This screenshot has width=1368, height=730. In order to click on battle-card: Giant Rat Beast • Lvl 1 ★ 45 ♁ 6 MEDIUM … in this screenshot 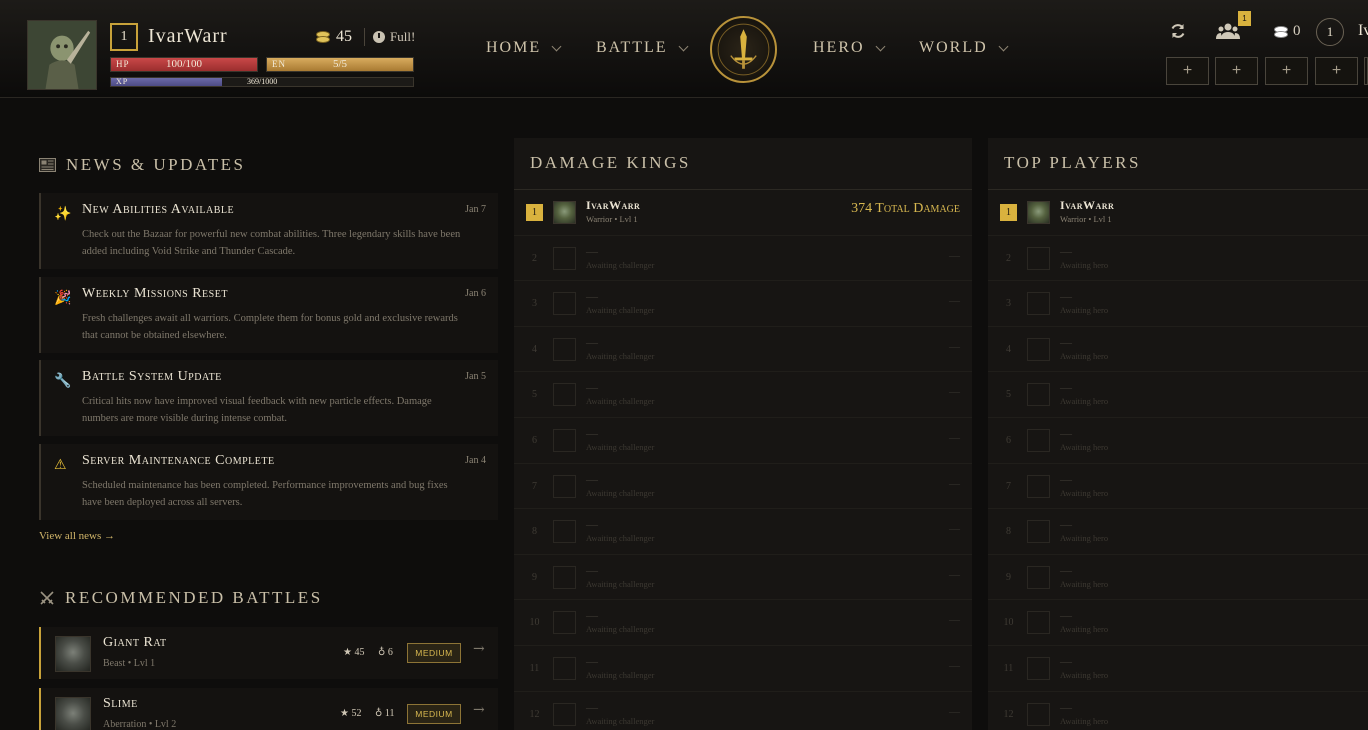, I will do `click(268, 653)`.